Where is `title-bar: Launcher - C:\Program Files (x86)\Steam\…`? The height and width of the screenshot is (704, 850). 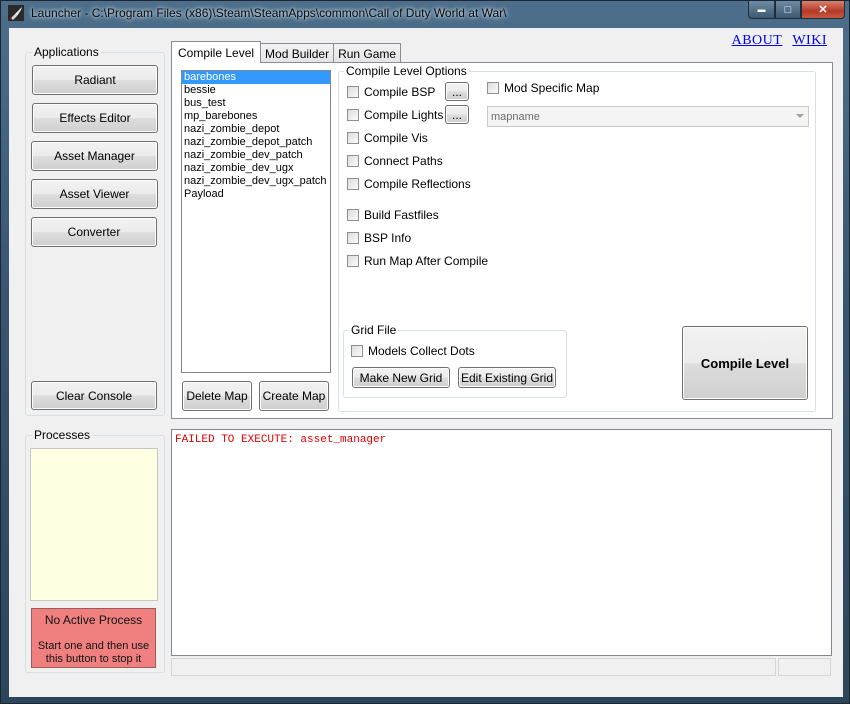
title-bar: Launcher - C:\Program Files (x86)\Steam\… is located at coordinates (425, 13).